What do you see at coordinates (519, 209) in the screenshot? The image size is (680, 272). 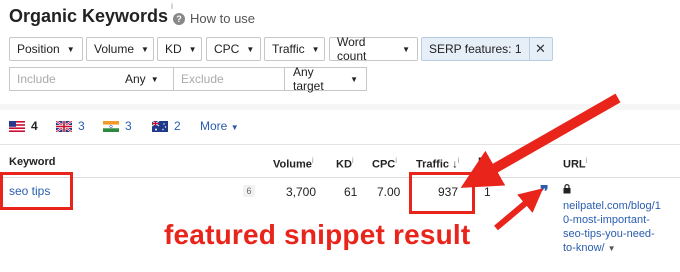 I see `arrow-to-snippet-icon` at bounding box center [519, 209].